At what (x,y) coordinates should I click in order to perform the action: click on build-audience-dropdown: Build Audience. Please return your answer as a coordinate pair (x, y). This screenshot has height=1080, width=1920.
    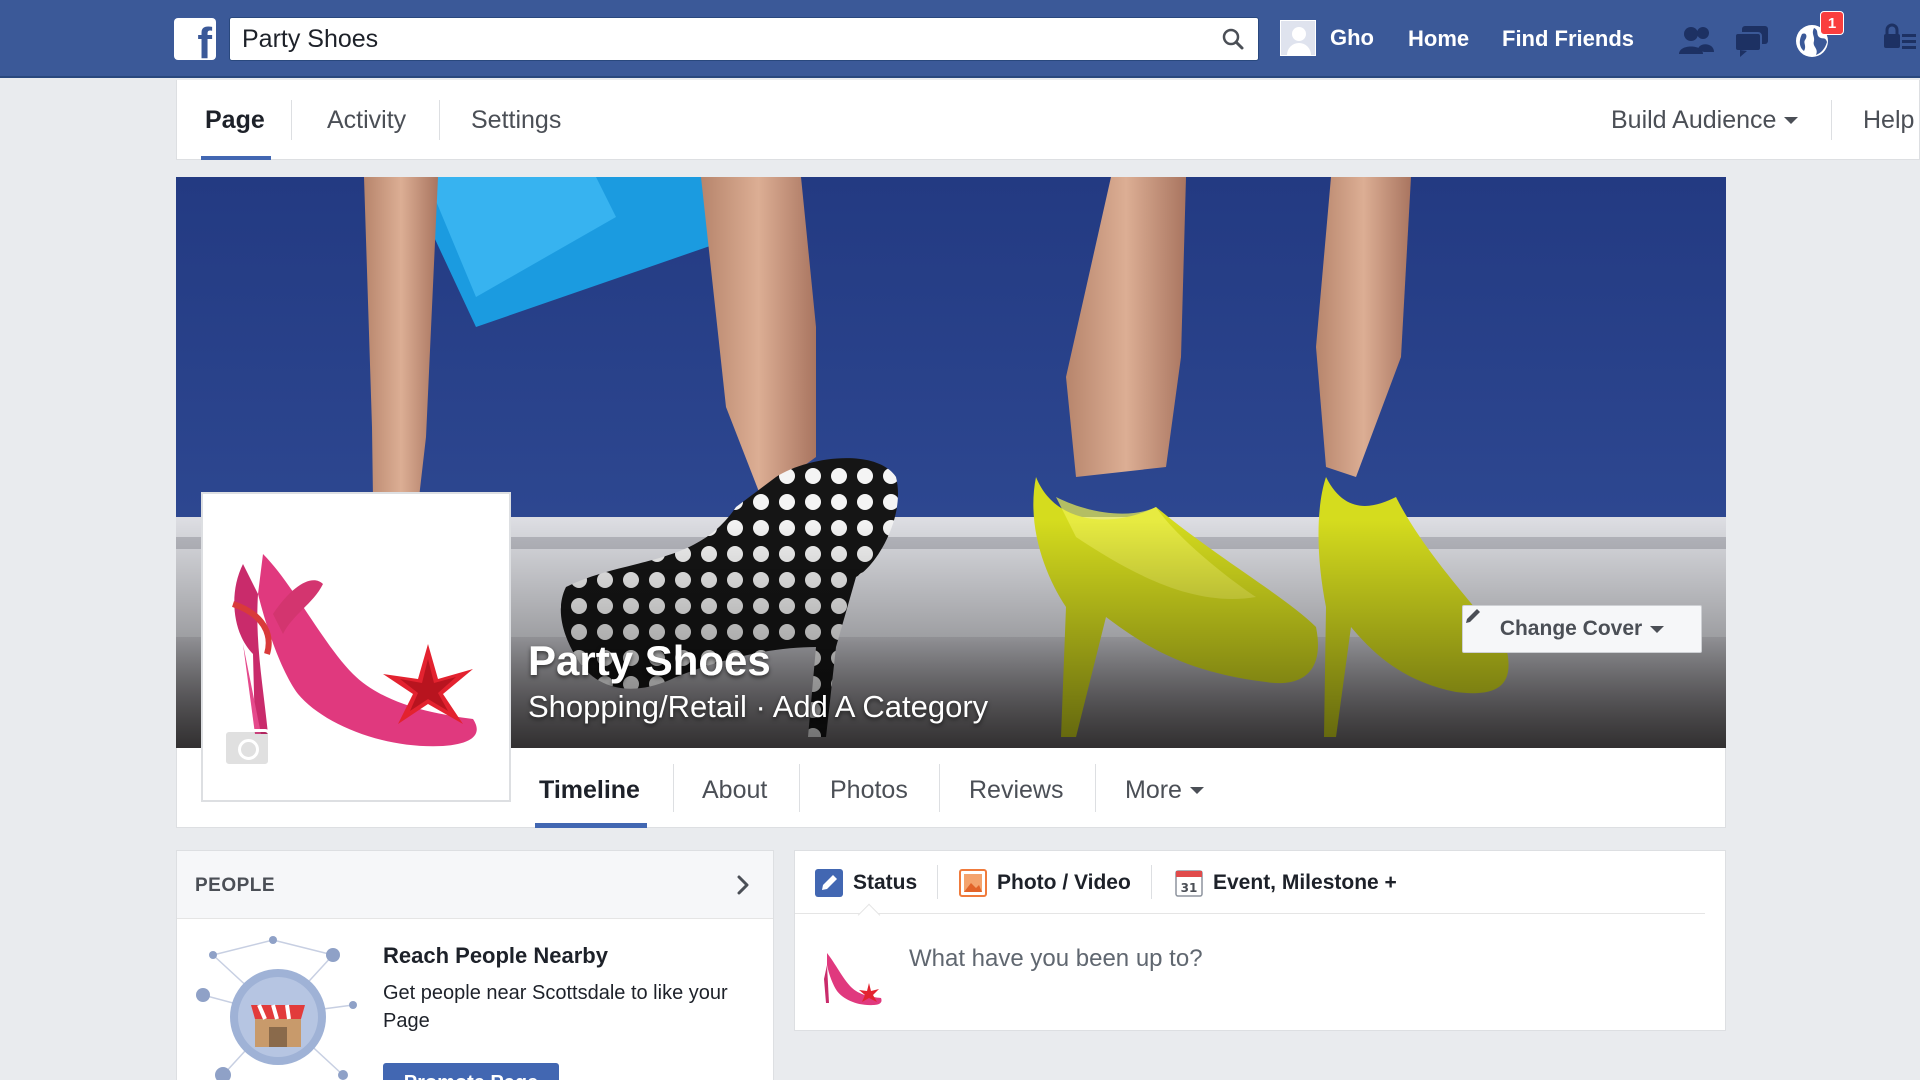
    Looking at the image, I should click on (1705, 120).